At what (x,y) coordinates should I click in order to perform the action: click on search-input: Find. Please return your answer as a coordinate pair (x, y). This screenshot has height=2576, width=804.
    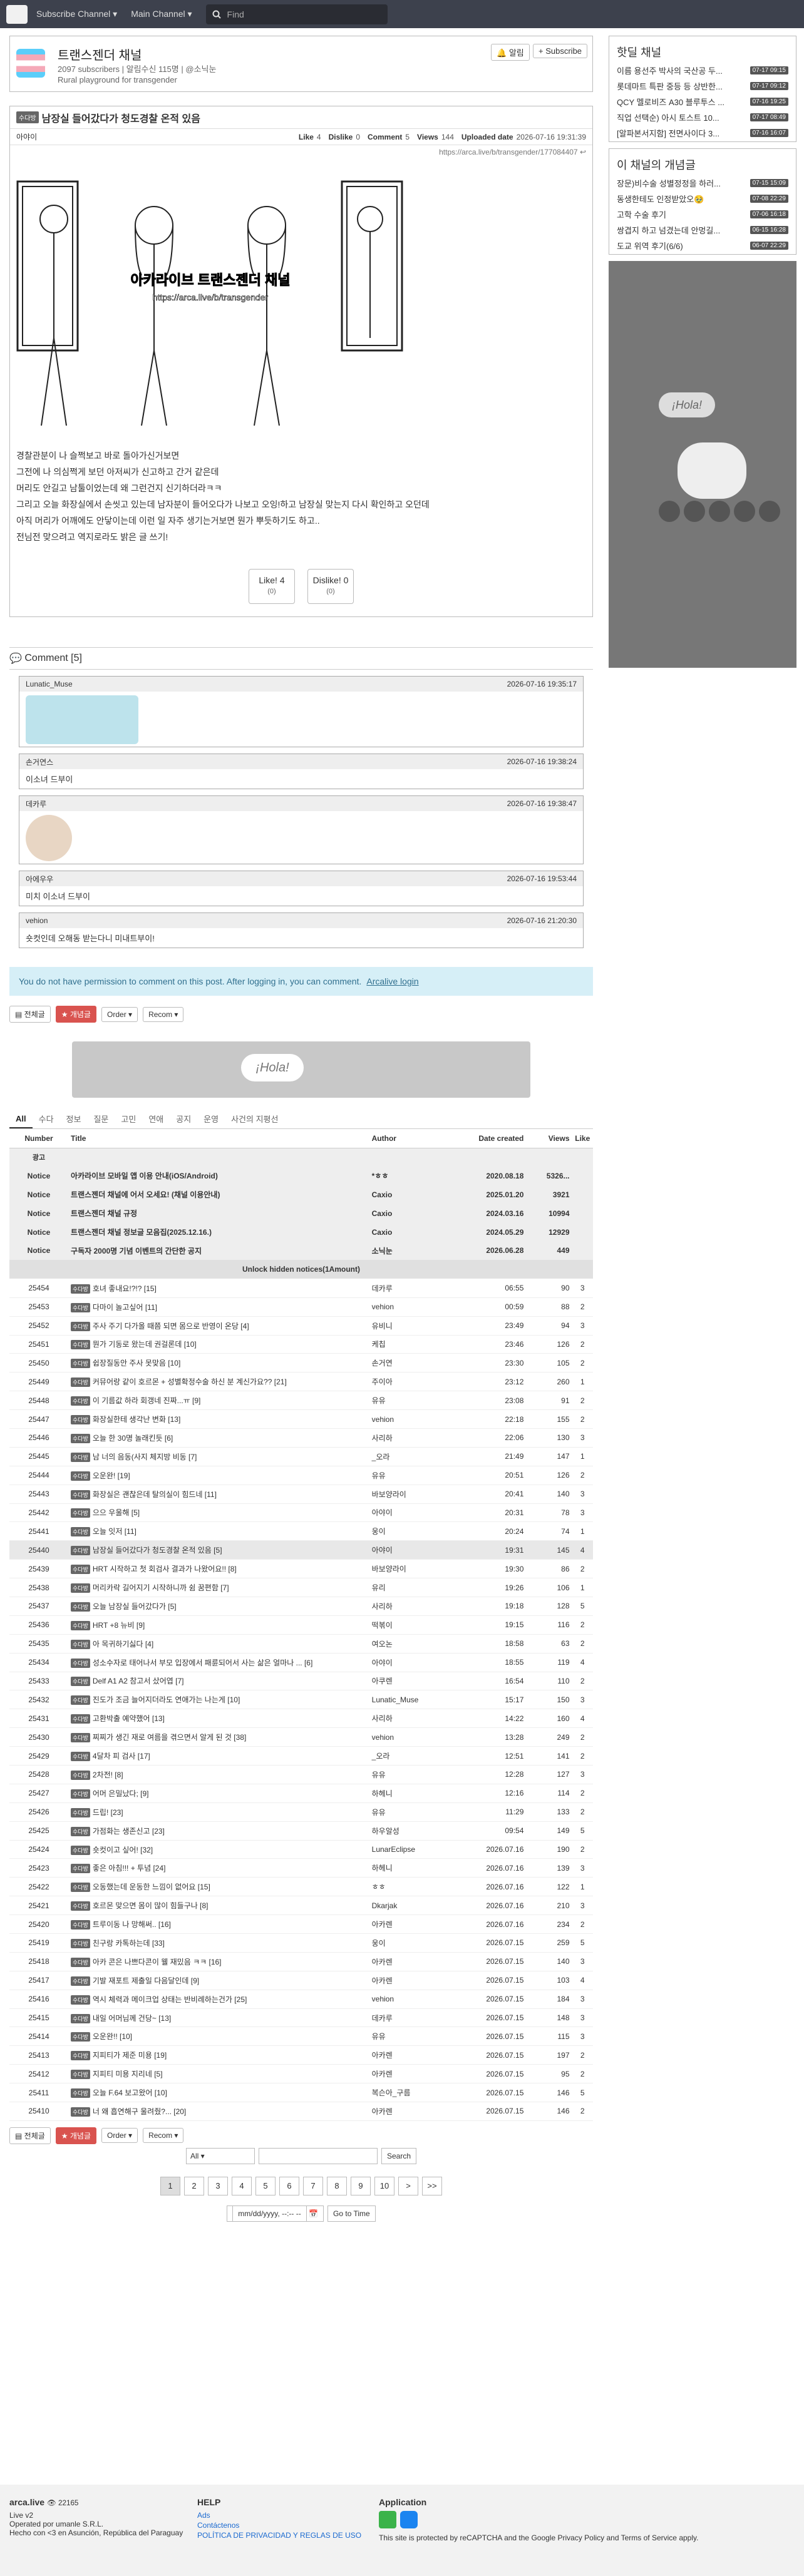
    Looking at the image, I should click on (296, 14).